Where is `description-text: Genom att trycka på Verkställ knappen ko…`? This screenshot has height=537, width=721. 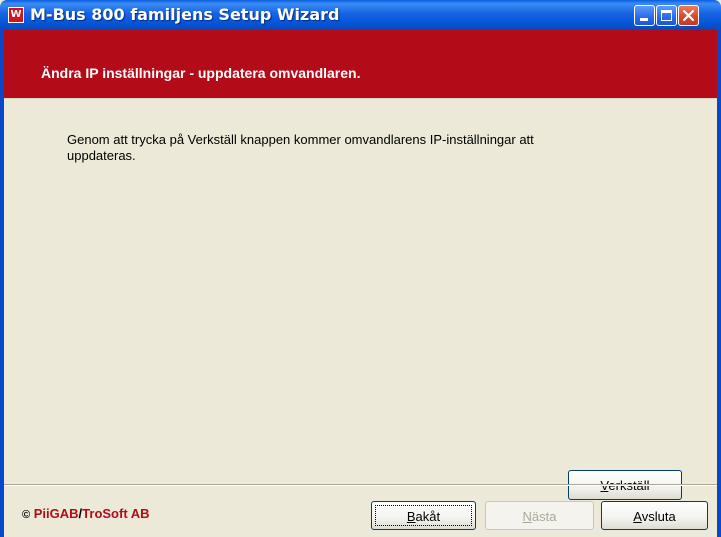
description-text: Genom att trycka på Verkställ knappen ko… is located at coordinates (300, 147).